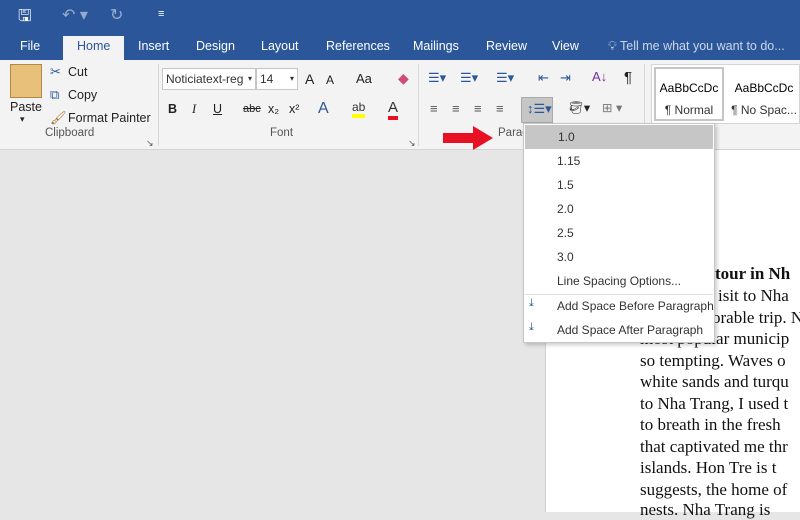 This screenshot has width=800, height=520. Describe the element at coordinates (77, 72) in the screenshot. I see `cut-button: Cut` at that location.